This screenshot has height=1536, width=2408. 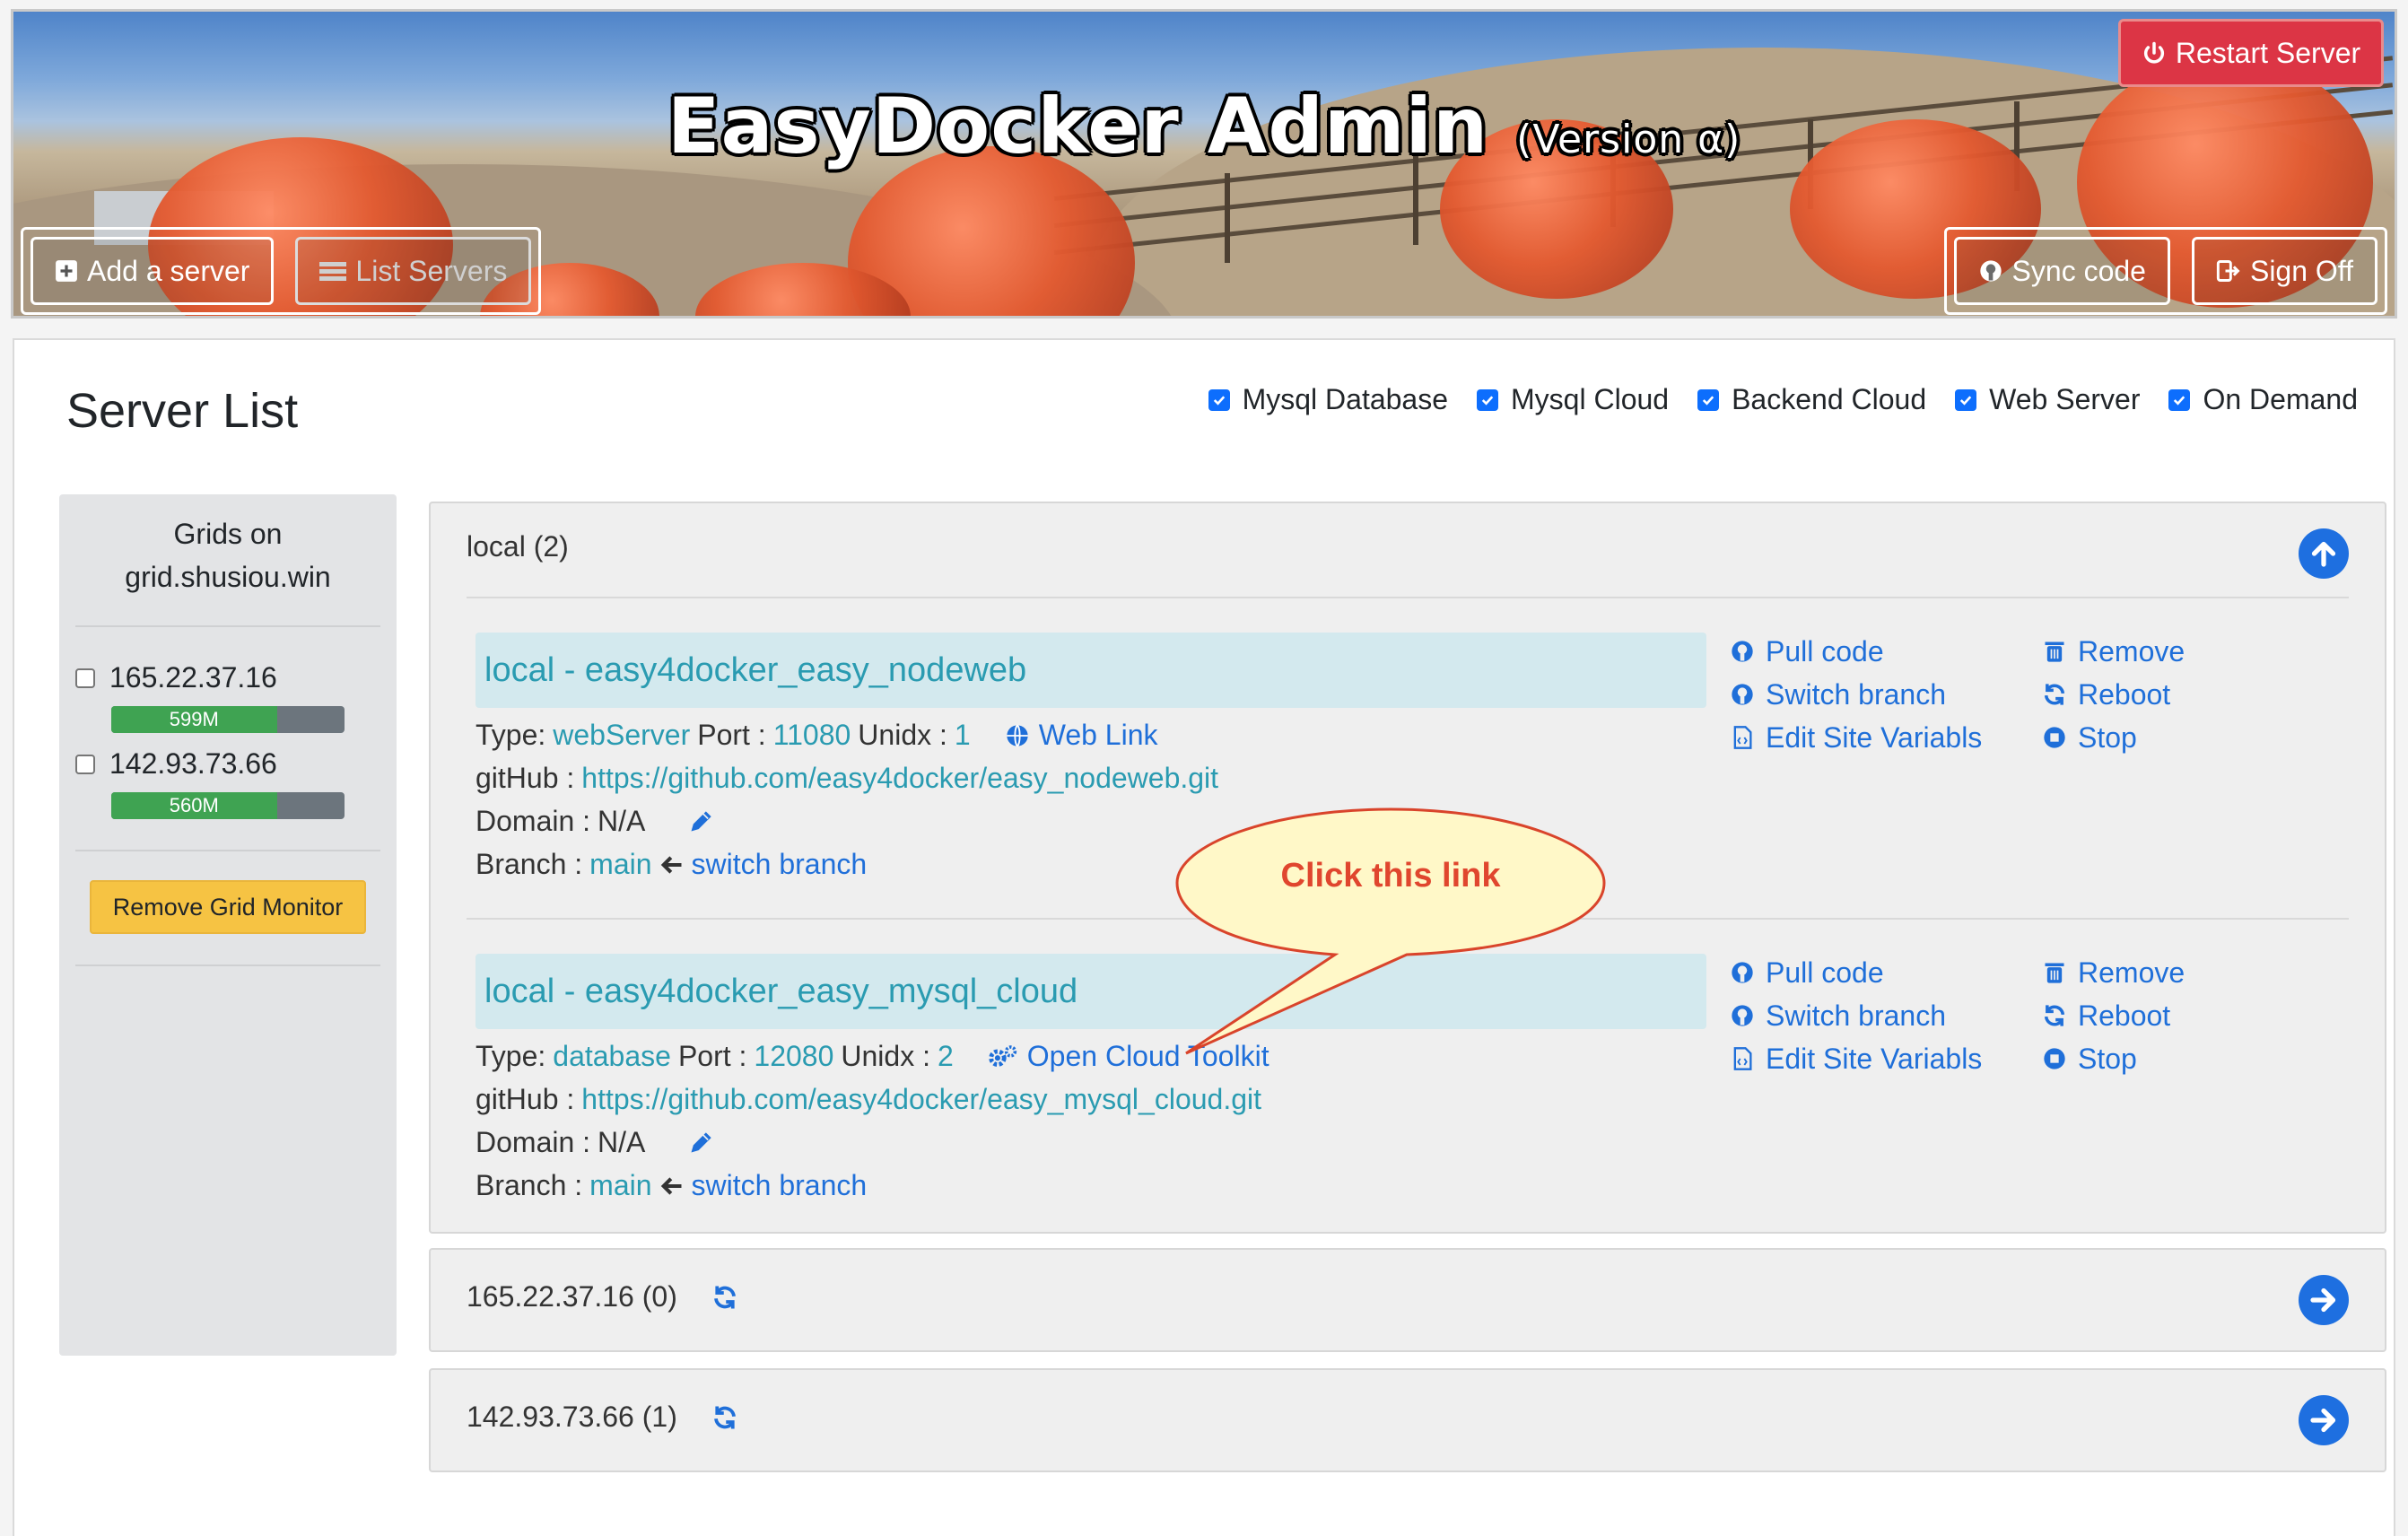 I want to click on memory-fill: 560M, so click(x=194, y=805).